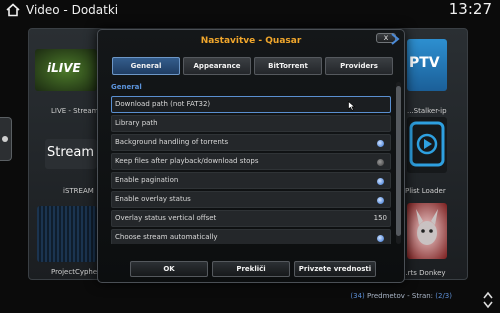 Image resolution: width=500 pixels, height=313 pixels. Describe the element at coordinates (424, 63) in the screenshot. I see `iptv-logo: PTV` at that location.